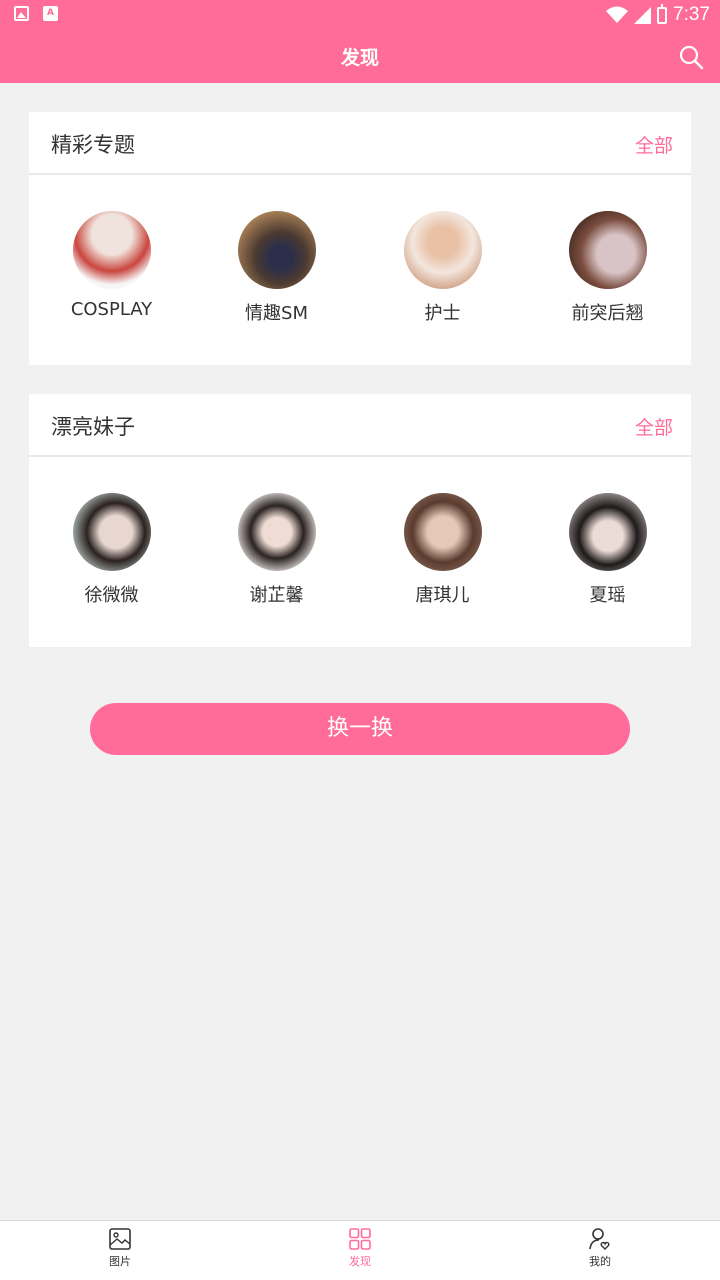 This screenshot has height=1280, width=720. Describe the element at coordinates (360, 143) in the screenshot. I see `section-header: 精彩专题 全部` at that location.